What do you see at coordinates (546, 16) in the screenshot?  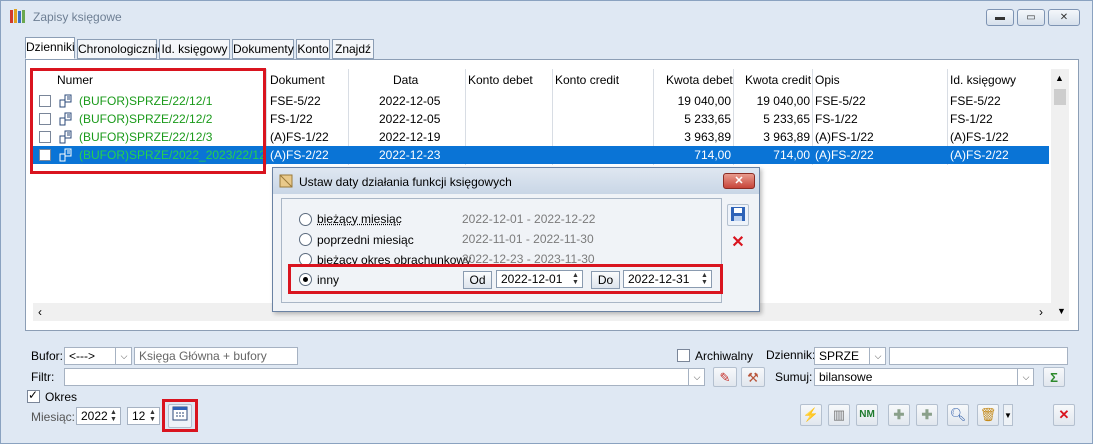 I see `title-bar: Zapisy księgowe ▬ ▭ ✕` at bounding box center [546, 16].